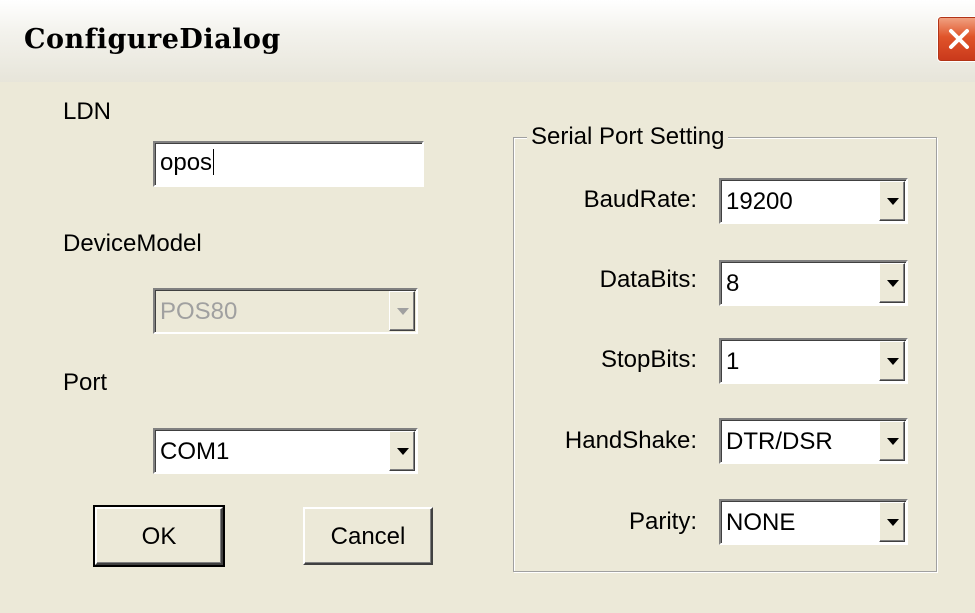 The height and width of the screenshot is (613, 975). What do you see at coordinates (733, 361) in the screenshot?
I see `stopbits-value: 1` at bounding box center [733, 361].